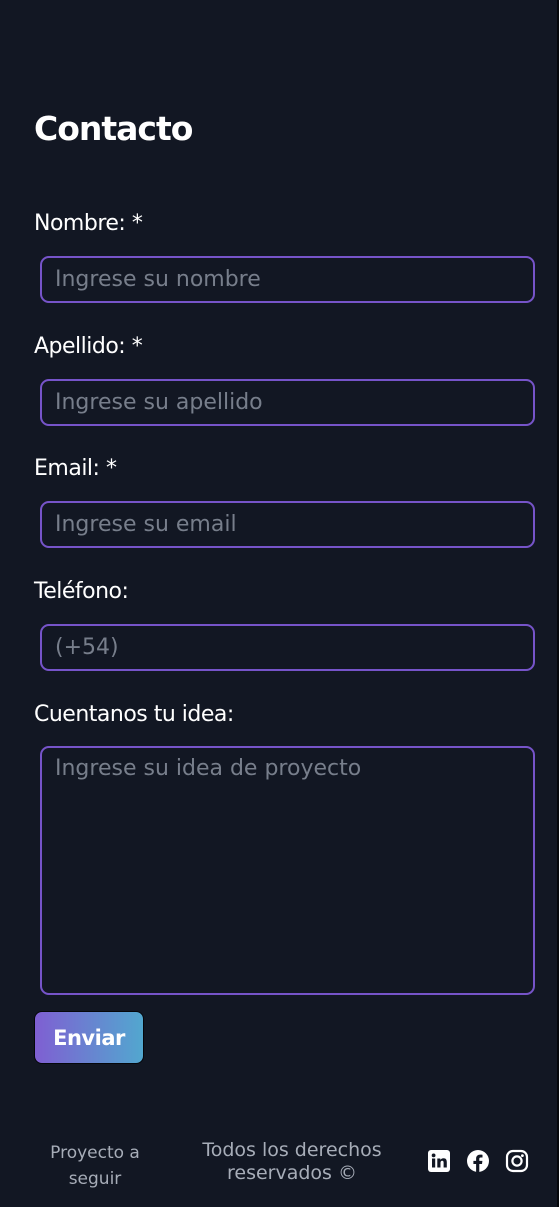  What do you see at coordinates (287, 647) in the screenshot?
I see `telefono-input` at bounding box center [287, 647].